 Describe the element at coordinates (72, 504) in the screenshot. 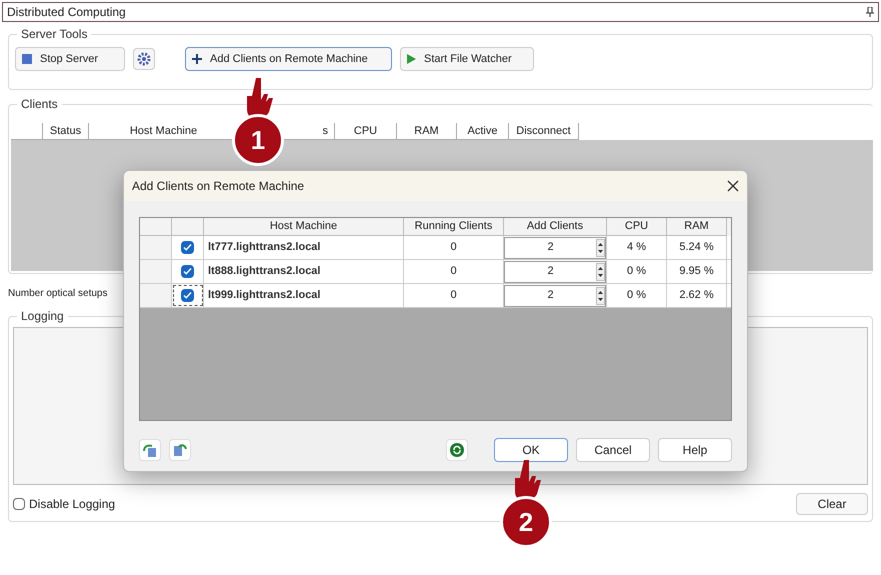

I see `checkbox-label: Disable Logging` at that location.